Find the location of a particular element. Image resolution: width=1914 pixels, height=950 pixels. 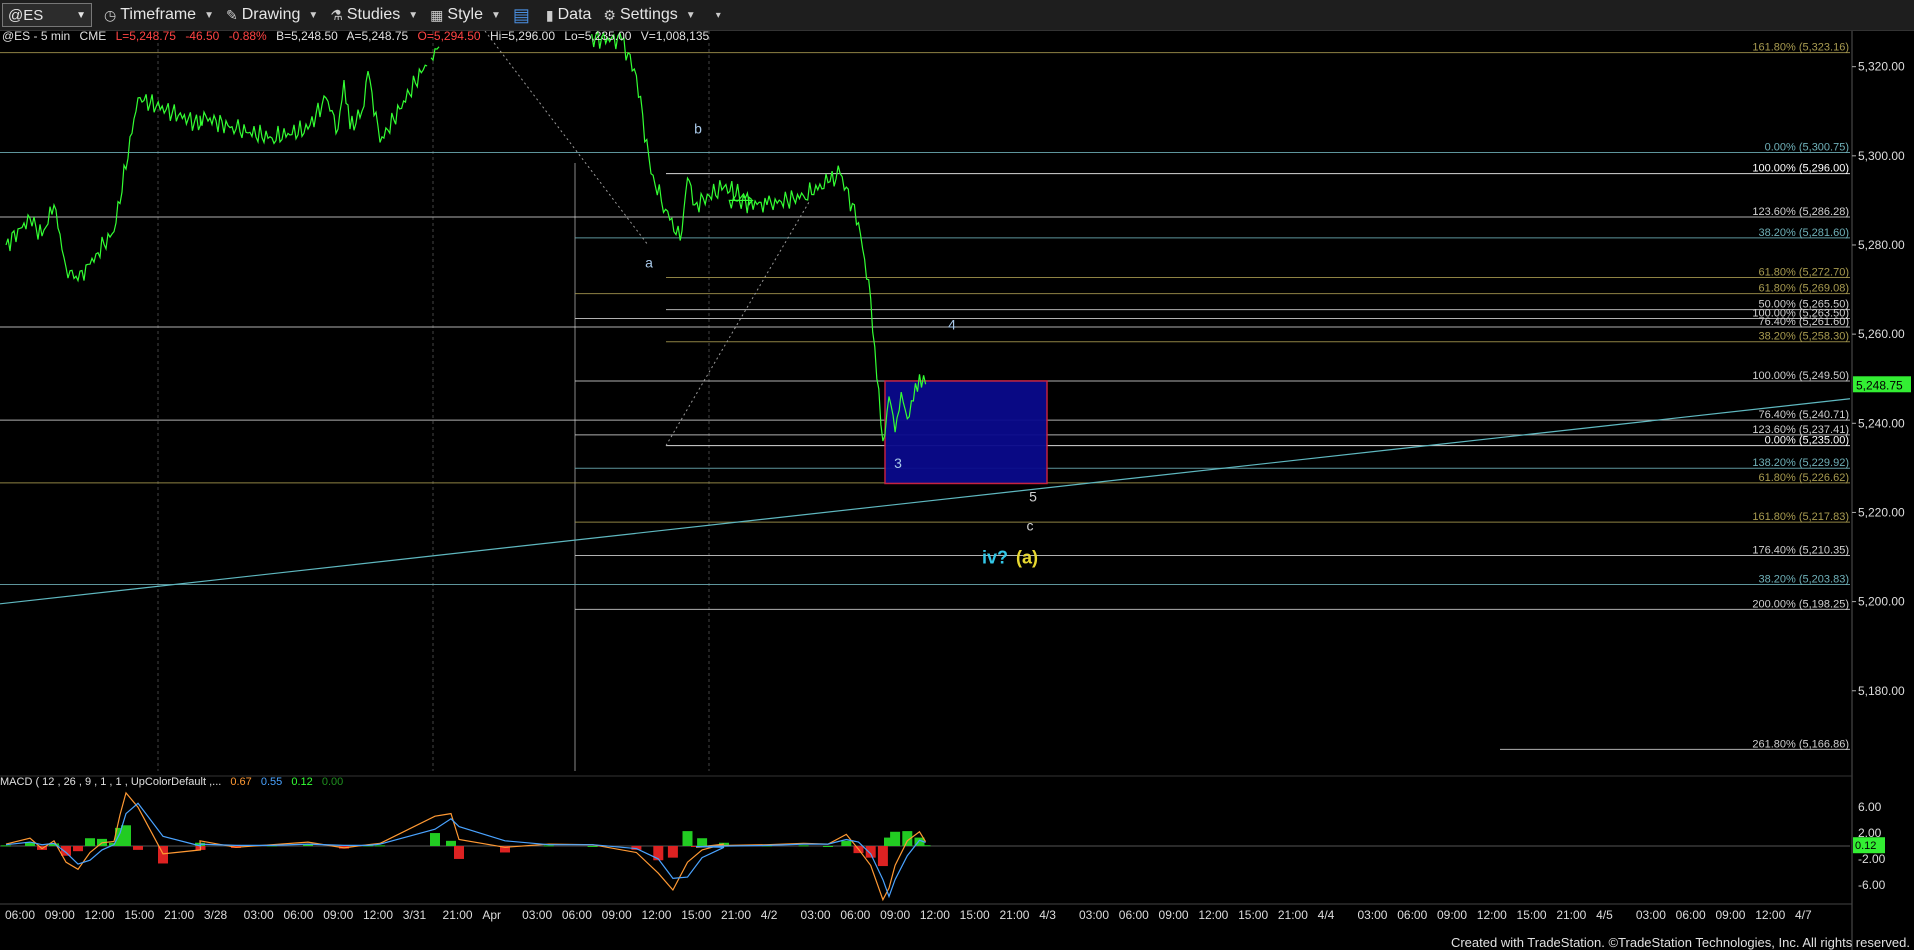

fib-level-label: 61.80% (5,272.70) is located at coordinates (1803, 273).